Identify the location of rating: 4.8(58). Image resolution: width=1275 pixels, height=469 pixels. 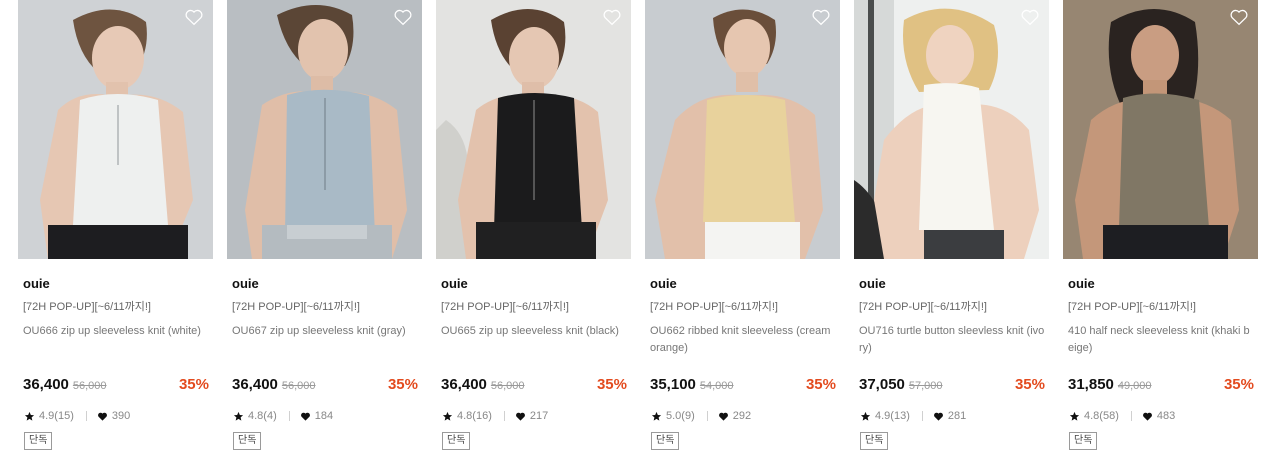
(1094, 416).